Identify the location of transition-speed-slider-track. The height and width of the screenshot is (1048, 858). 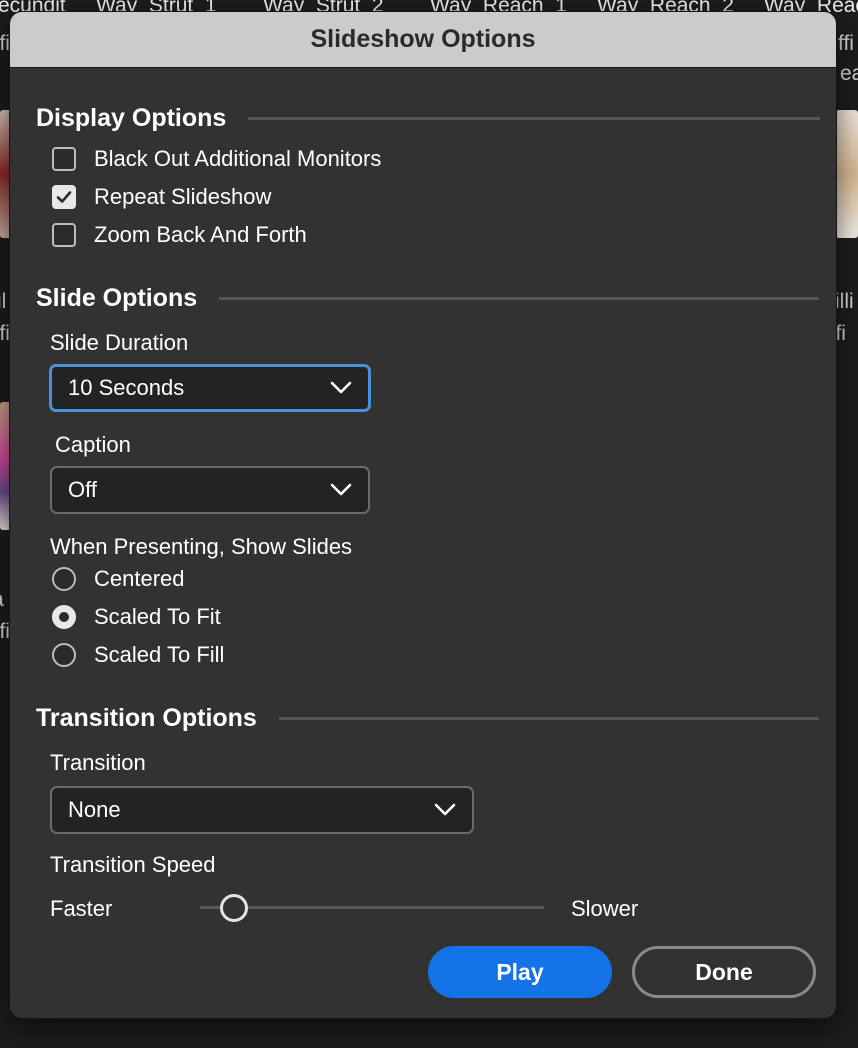
(372, 907).